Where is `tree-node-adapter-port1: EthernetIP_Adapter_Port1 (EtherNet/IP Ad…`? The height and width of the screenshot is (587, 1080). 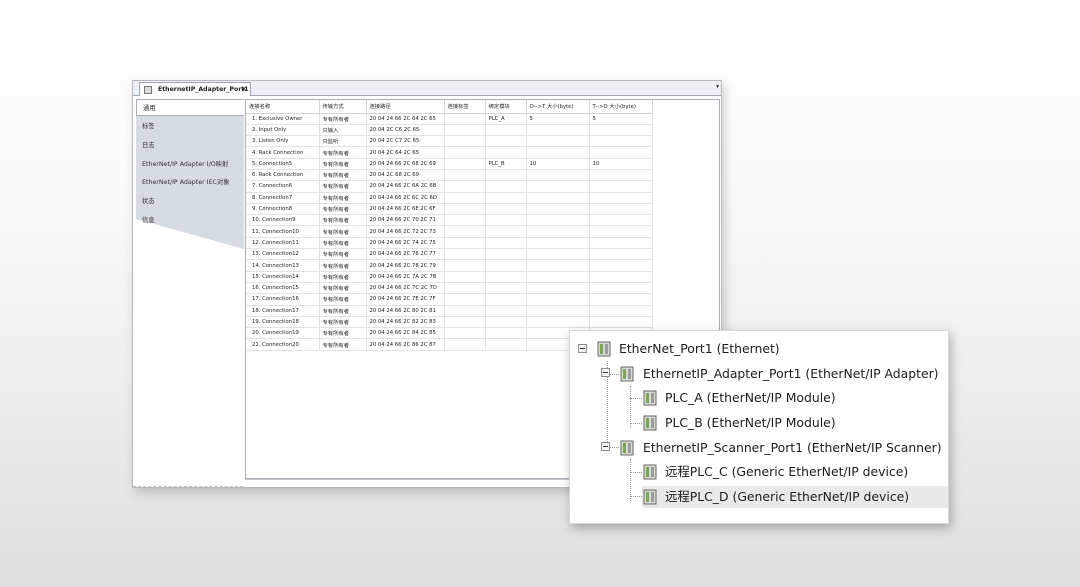 tree-node-adapter-port1: EthernetIP_Adapter_Port1 (EtherNet/IP Ad… is located at coordinates (779, 374).